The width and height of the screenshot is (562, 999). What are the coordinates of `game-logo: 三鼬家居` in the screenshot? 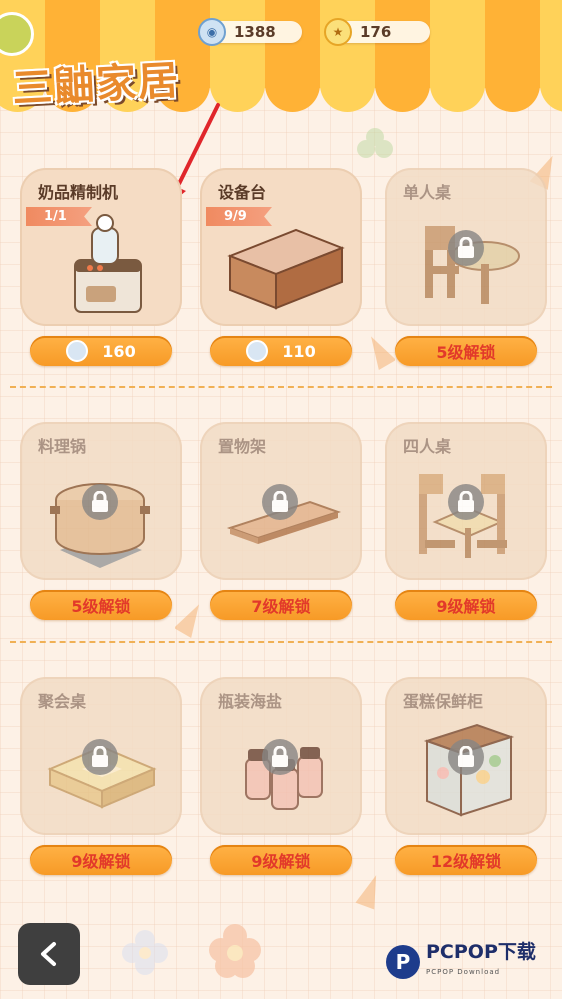 It's located at (96, 85).